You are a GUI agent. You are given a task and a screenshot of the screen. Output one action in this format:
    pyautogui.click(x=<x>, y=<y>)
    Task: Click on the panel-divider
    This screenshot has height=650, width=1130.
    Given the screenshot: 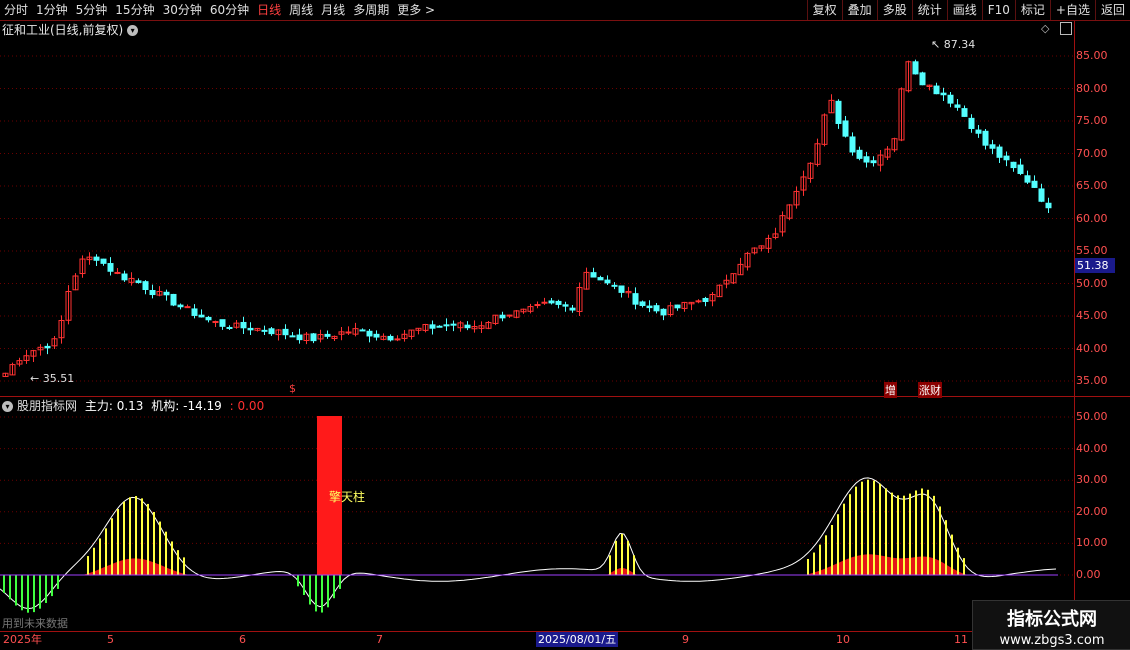 What is the action you would take?
    pyautogui.click(x=565, y=396)
    